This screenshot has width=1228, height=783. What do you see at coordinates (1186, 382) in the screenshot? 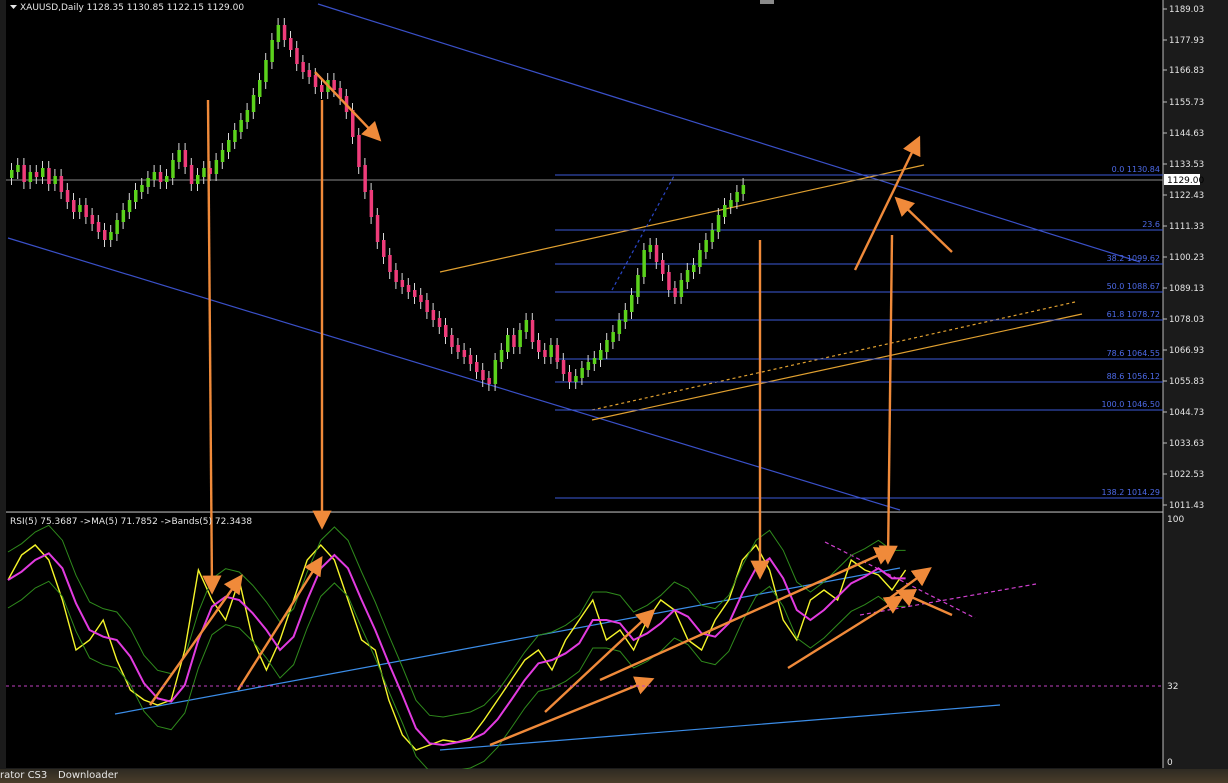
I see `price-axis-tick: 1055.83` at bounding box center [1186, 382].